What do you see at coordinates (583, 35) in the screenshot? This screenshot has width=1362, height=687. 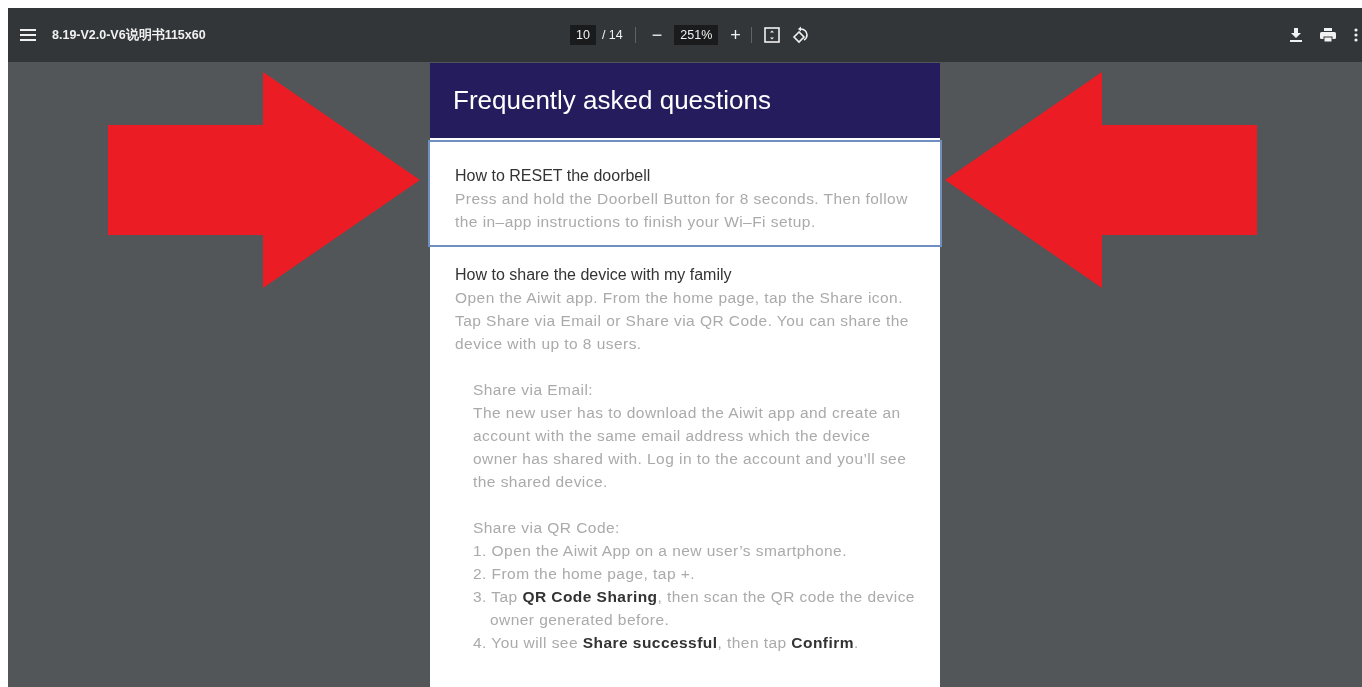 I see `page-number-field: 10` at bounding box center [583, 35].